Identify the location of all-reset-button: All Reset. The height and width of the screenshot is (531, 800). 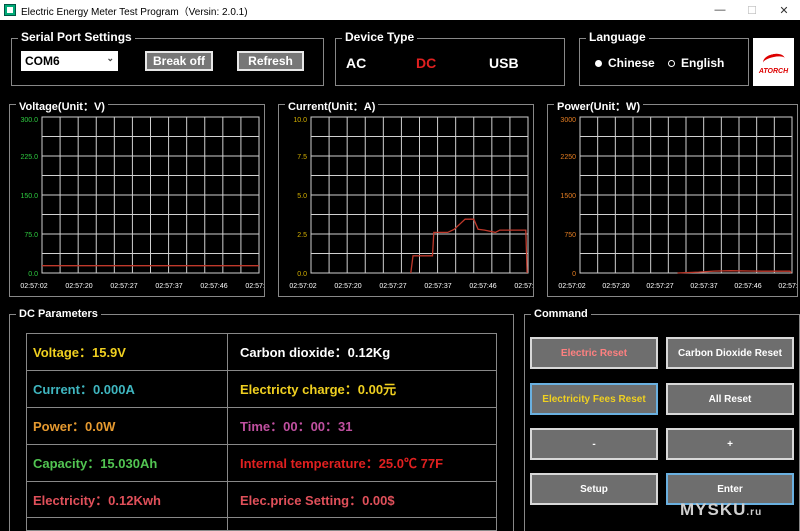
(730, 399).